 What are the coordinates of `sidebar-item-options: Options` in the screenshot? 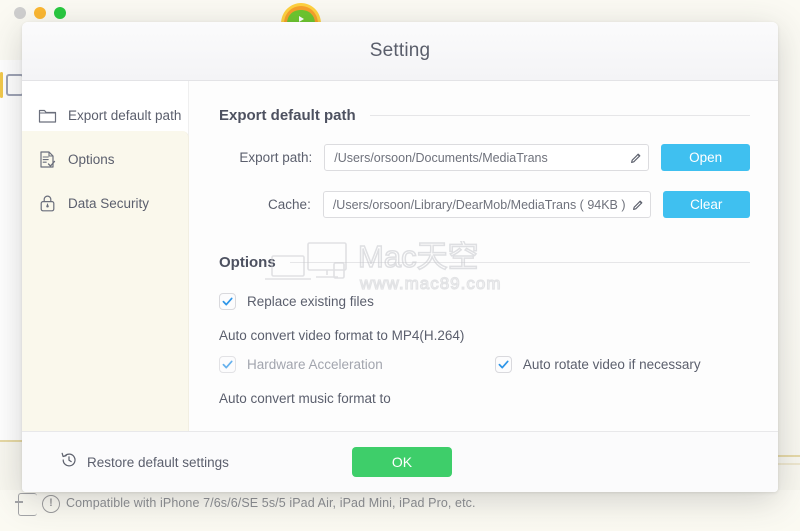 It's located at (105, 159).